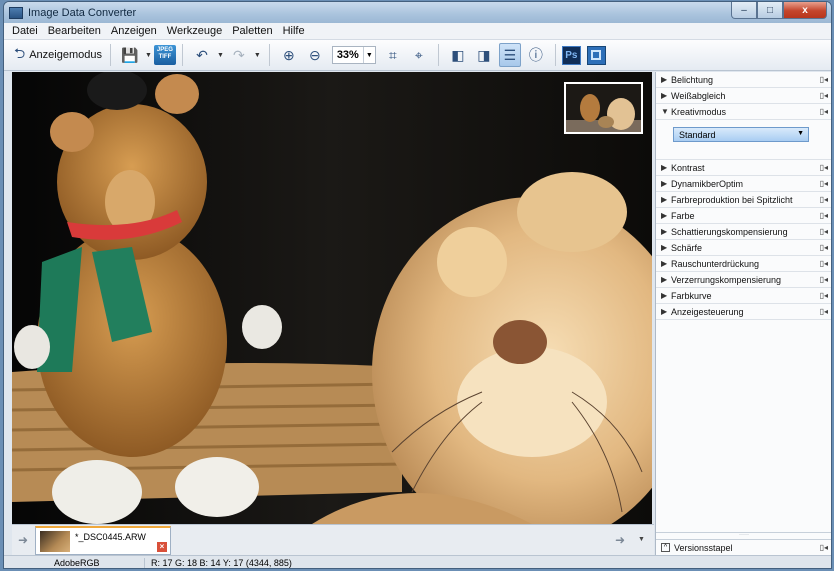  What do you see at coordinates (536, 55) in the screenshot?
I see `info-button: ⓘ` at bounding box center [536, 55].